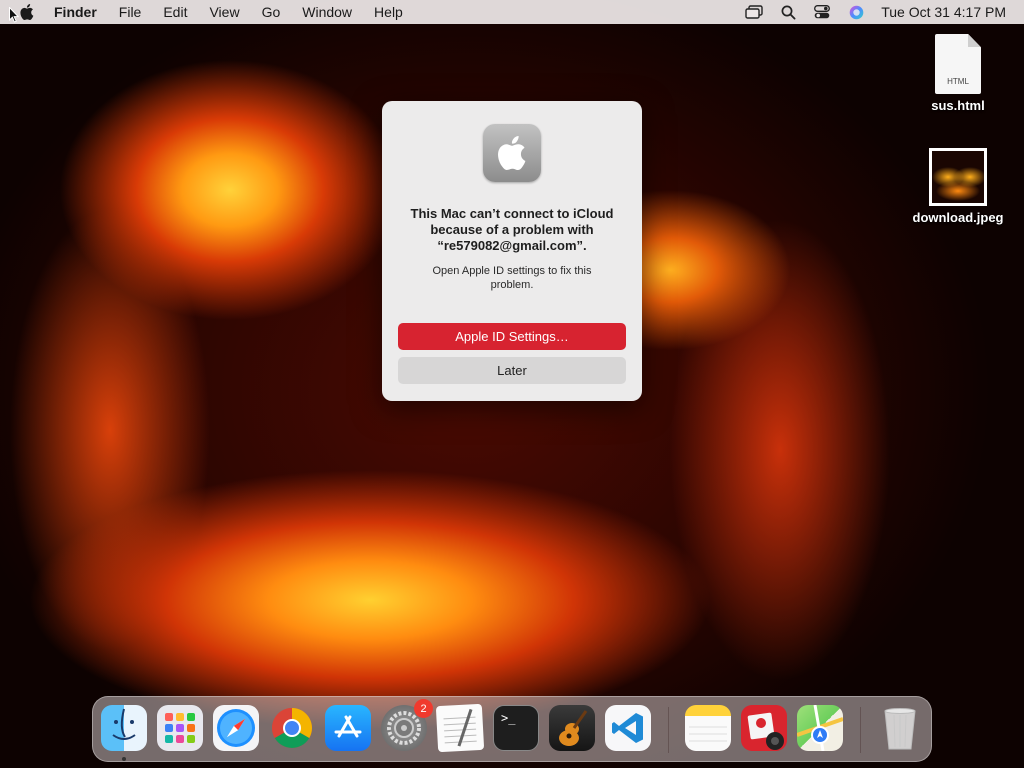 The width and height of the screenshot is (1024, 768). Describe the element at coordinates (856, 12) in the screenshot. I see `siri-icon` at that location.